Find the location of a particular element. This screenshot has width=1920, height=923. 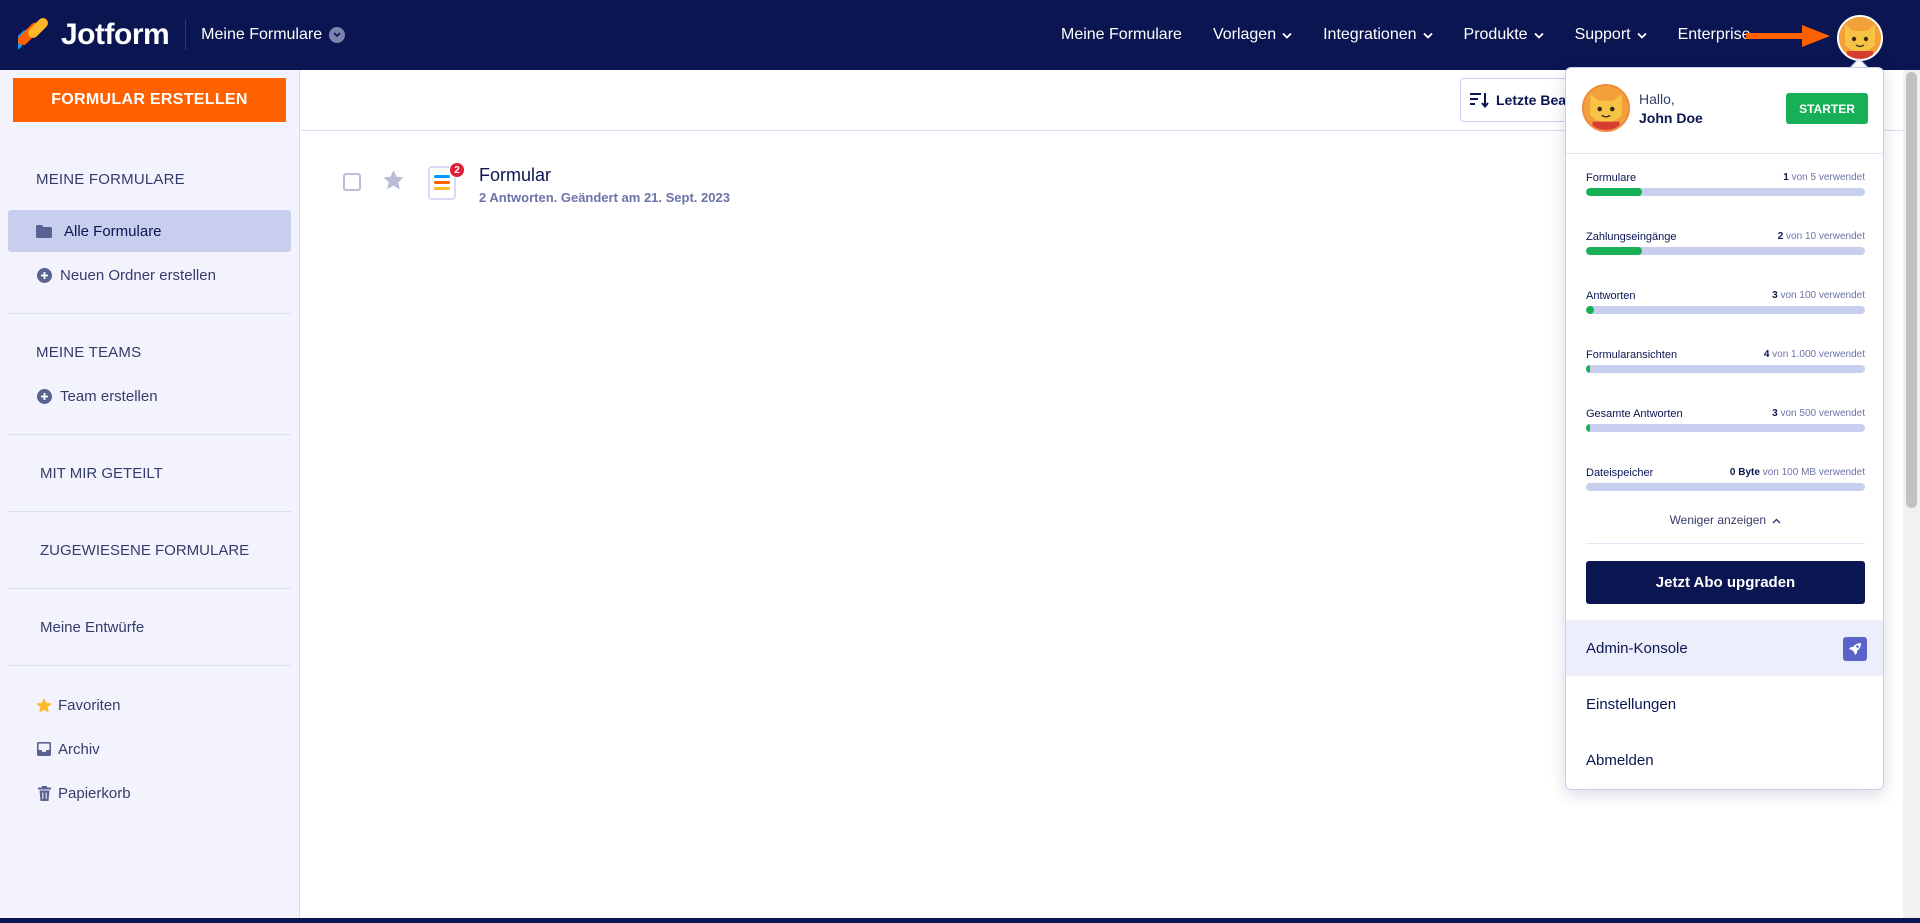

usage-value: 3 von 100 verwendet is located at coordinates (1818, 295).